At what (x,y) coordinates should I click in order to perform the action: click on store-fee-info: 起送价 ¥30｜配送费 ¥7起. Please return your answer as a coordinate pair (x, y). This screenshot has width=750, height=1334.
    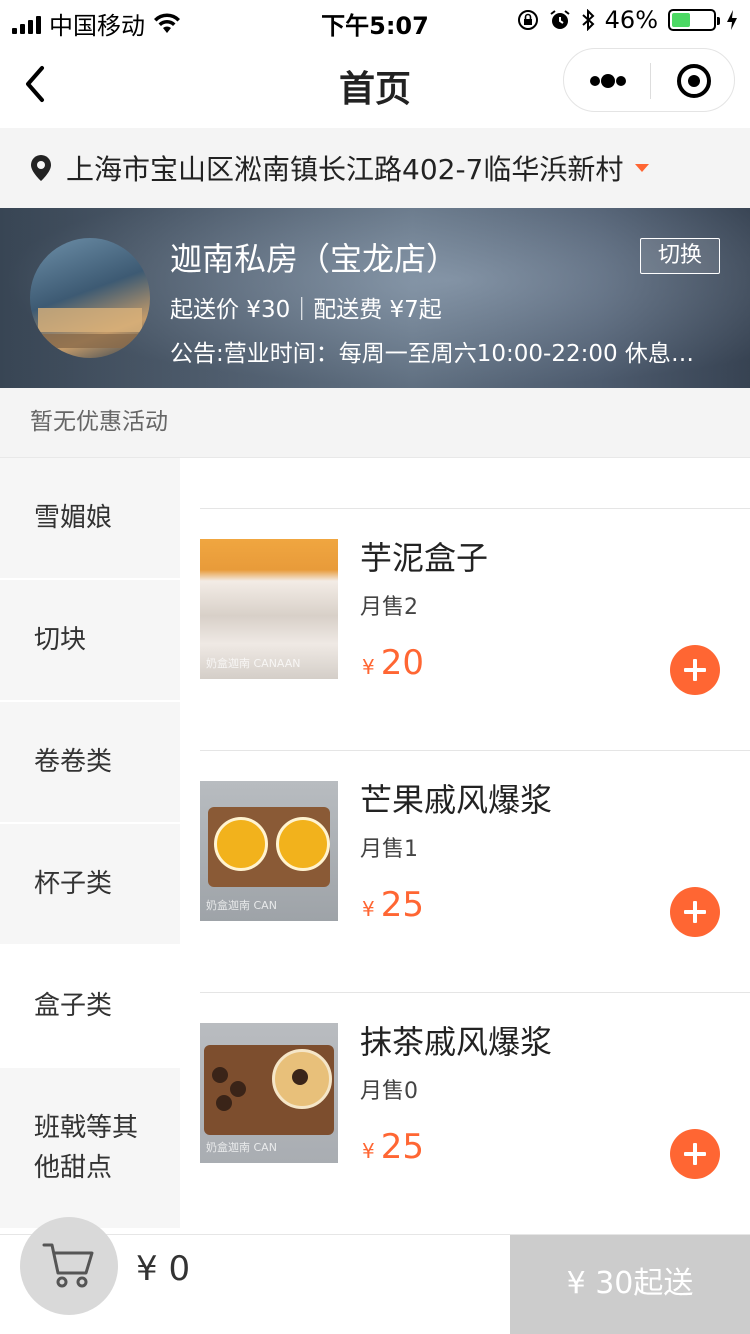
    Looking at the image, I should click on (306, 310).